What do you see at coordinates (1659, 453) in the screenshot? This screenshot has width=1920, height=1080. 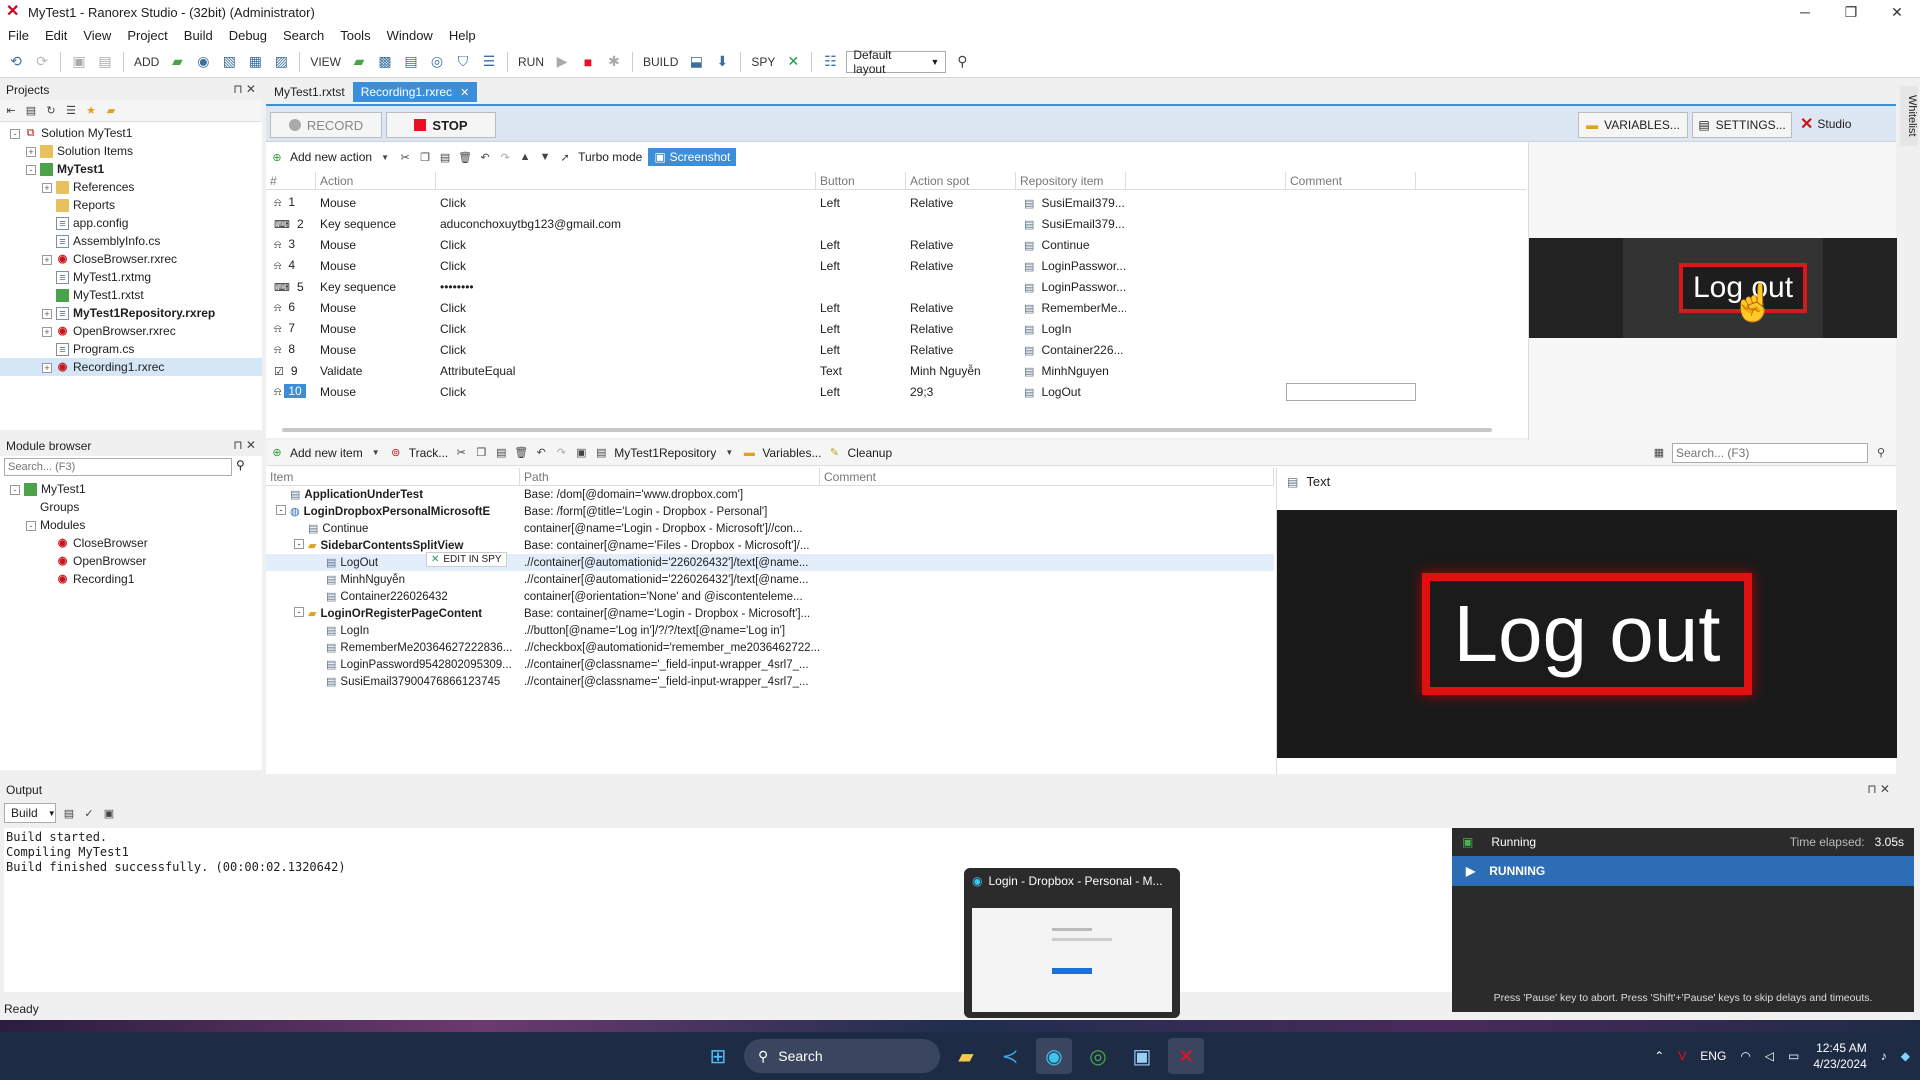 I see `grid-view-icon: ▦` at bounding box center [1659, 453].